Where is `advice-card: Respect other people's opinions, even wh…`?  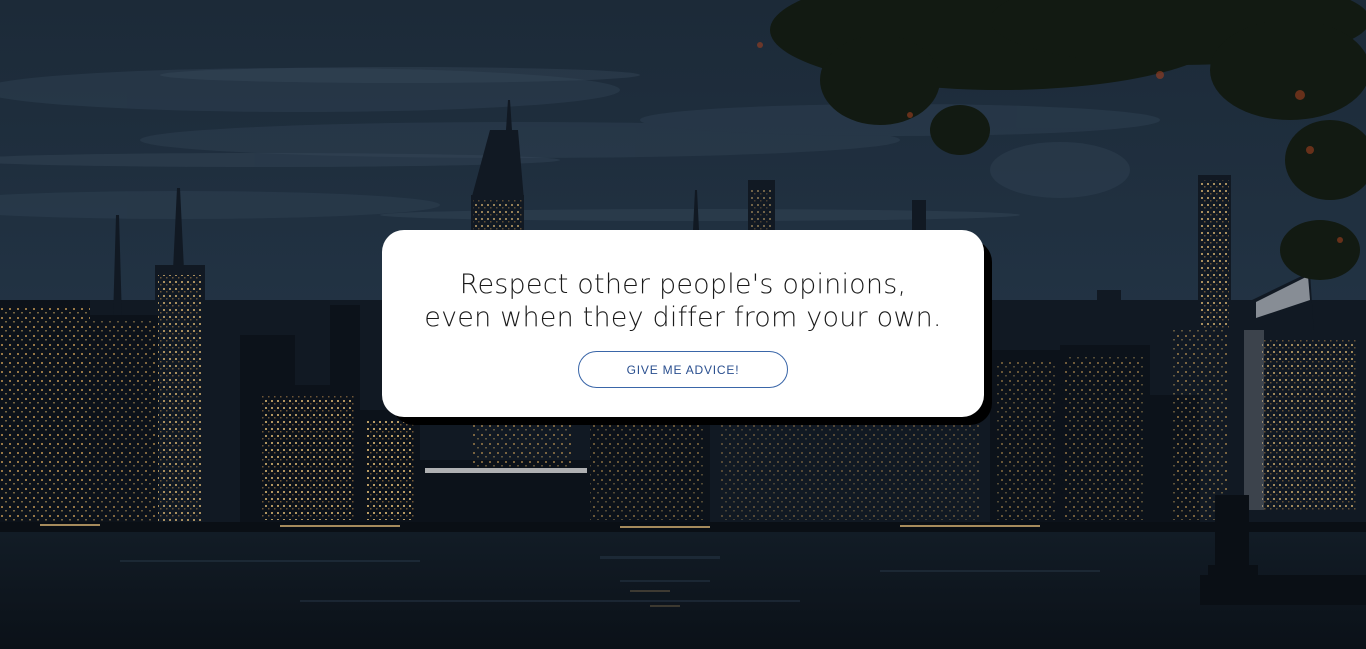 advice-card: Respect other people's opinions, even wh… is located at coordinates (683, 323).